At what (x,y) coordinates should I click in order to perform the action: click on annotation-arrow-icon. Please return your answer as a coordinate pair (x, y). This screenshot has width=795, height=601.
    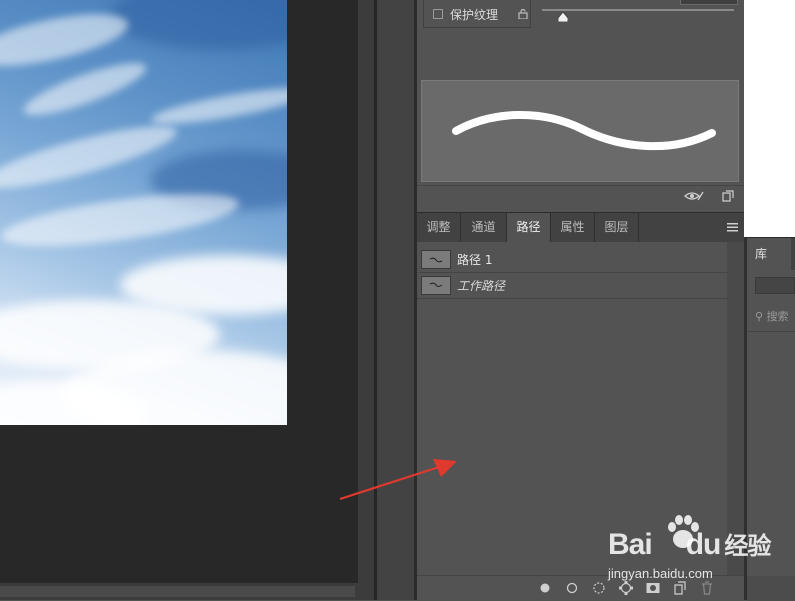
    Looking at the image, I should click on (398, 480).